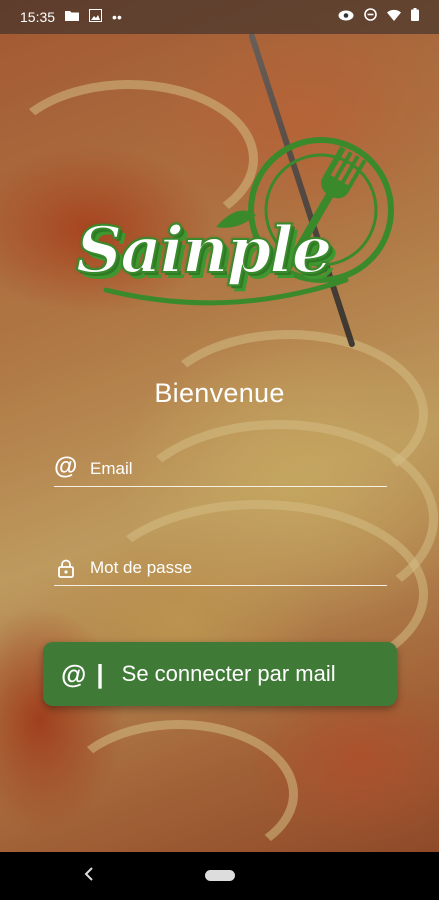  Describe the element at coordinates (415, 16) in the screenshot. I see `battery-icon` at that location.